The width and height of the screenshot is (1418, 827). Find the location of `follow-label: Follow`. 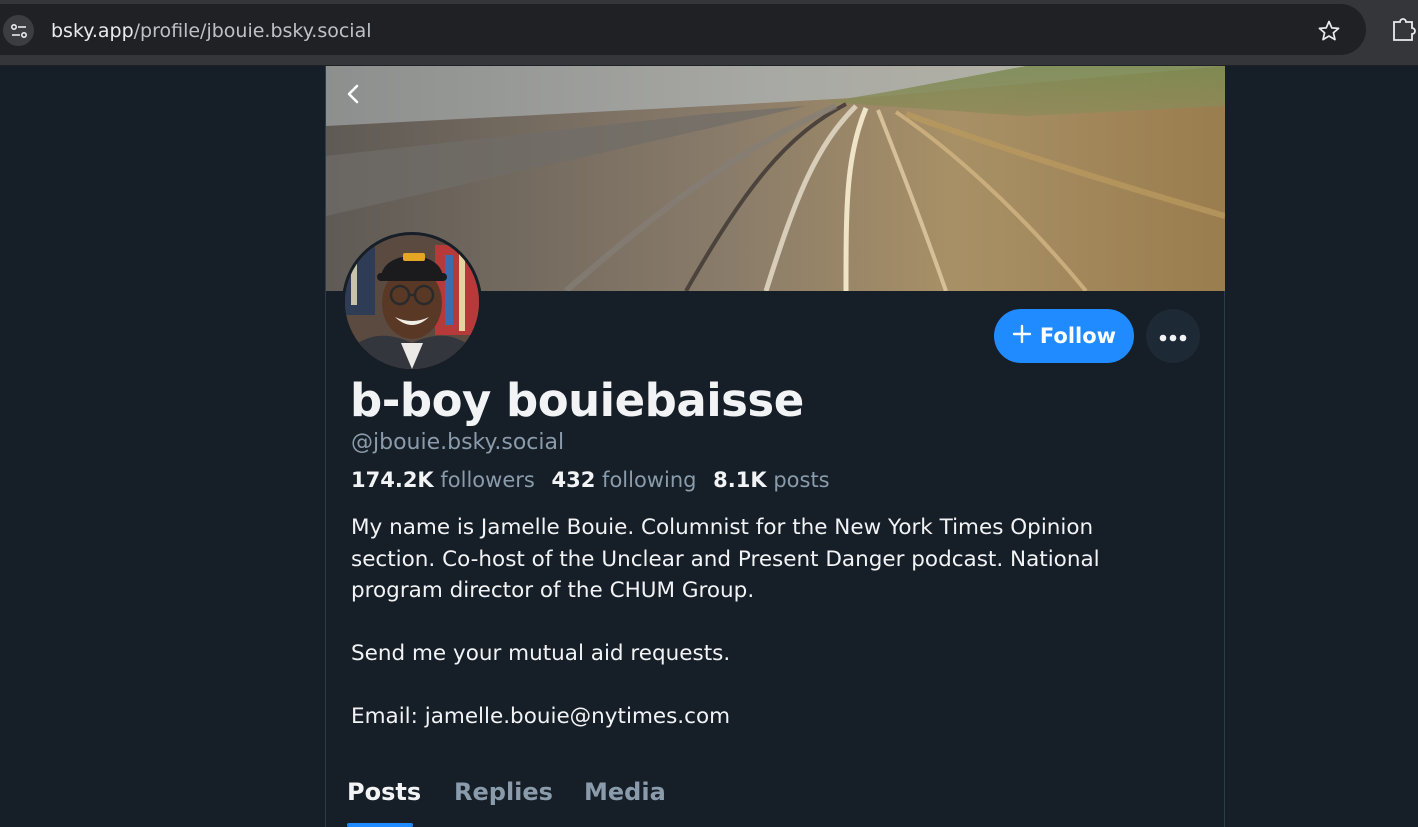

follow-label: Follow is located at coordinates (1078, 336).